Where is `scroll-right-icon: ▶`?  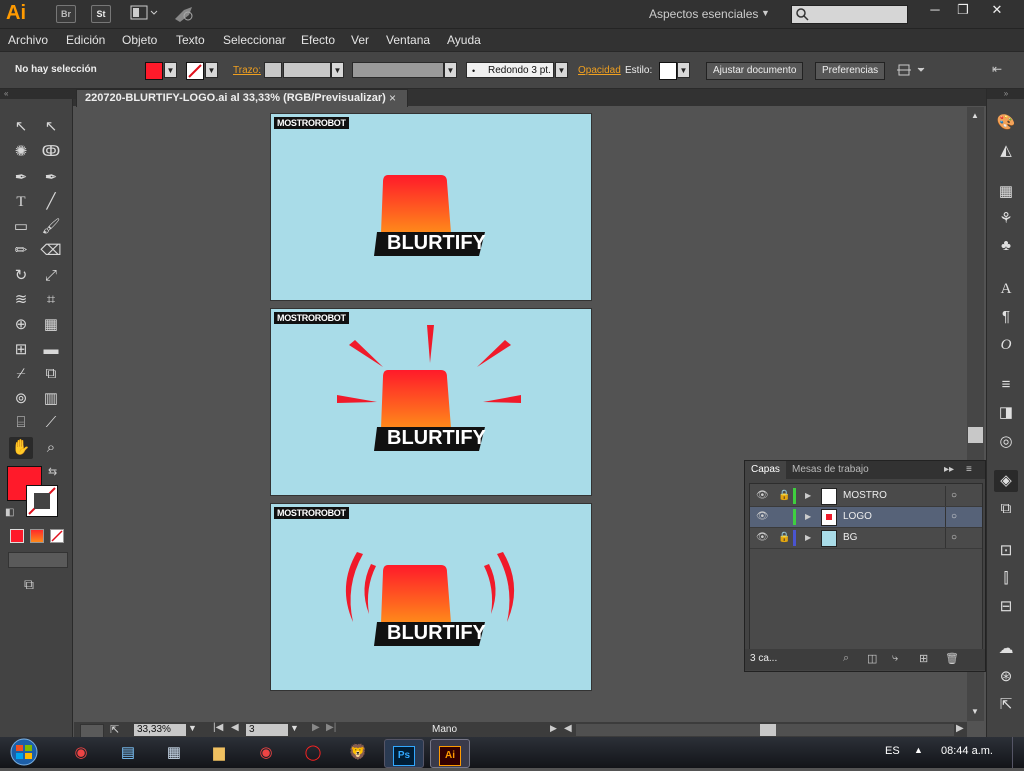
scroll-right-icon: ▶ is located at coordinates (960, 728).